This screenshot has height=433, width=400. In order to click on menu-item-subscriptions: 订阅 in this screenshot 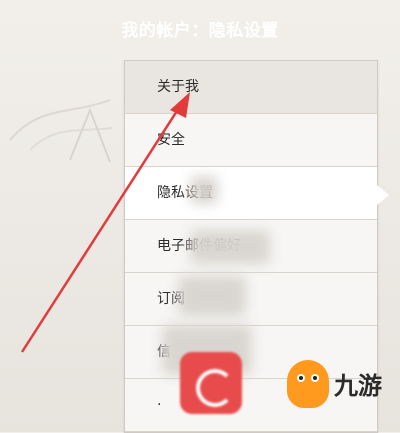, I will do `click(251, 299)`.